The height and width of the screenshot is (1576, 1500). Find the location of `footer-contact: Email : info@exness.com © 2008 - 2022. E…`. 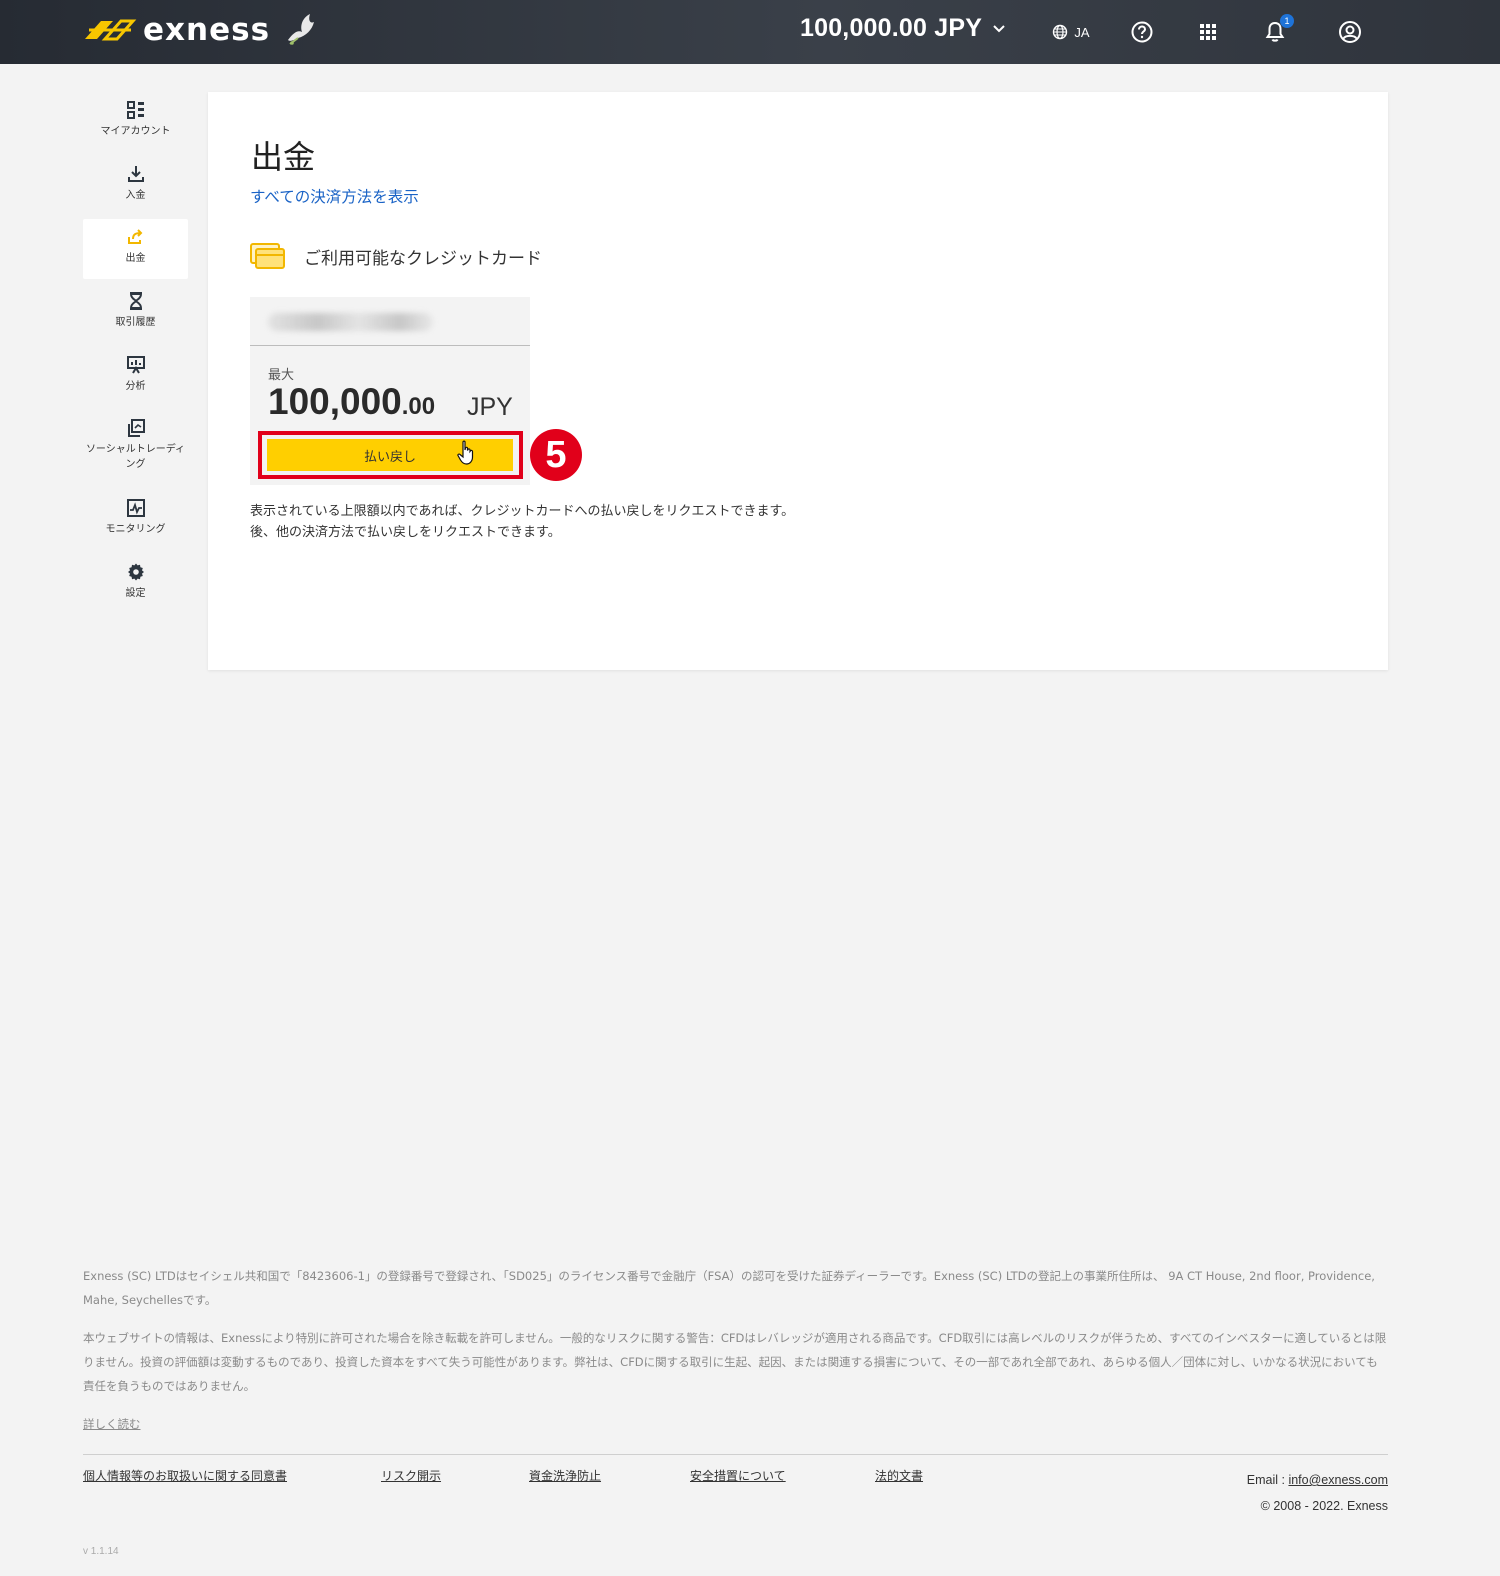

footer-contact: Email : info@exness.com © 2008 - 2022. E… is located at coordinates (1317, 1493).